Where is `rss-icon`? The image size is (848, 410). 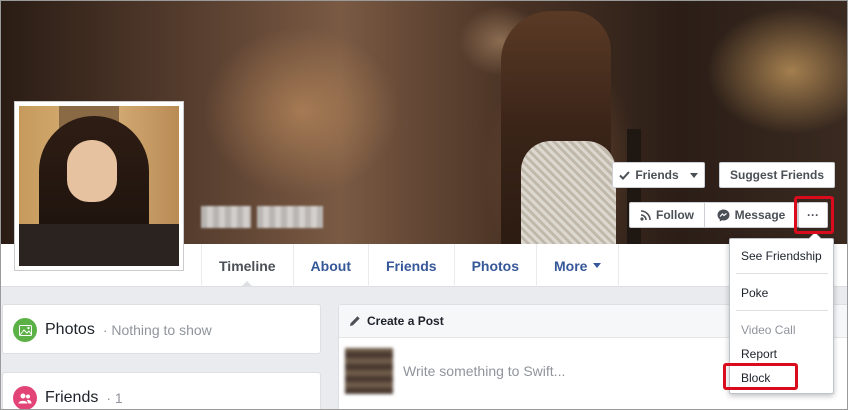 rss-icon is located at coordinates (645, 215).